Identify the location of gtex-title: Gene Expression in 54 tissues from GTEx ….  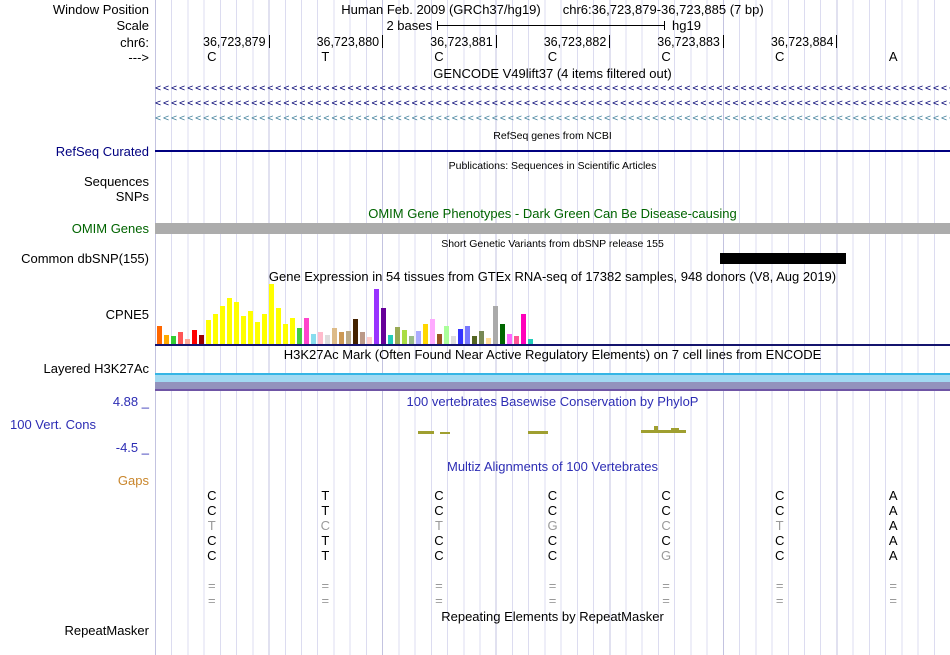
(552, 276).